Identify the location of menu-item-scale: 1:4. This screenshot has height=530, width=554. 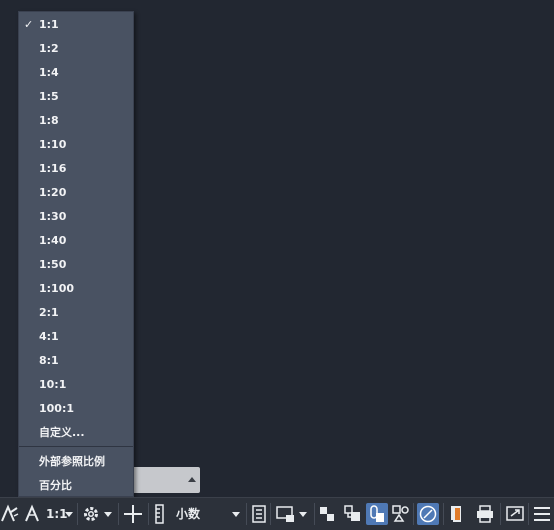
(76, 73).